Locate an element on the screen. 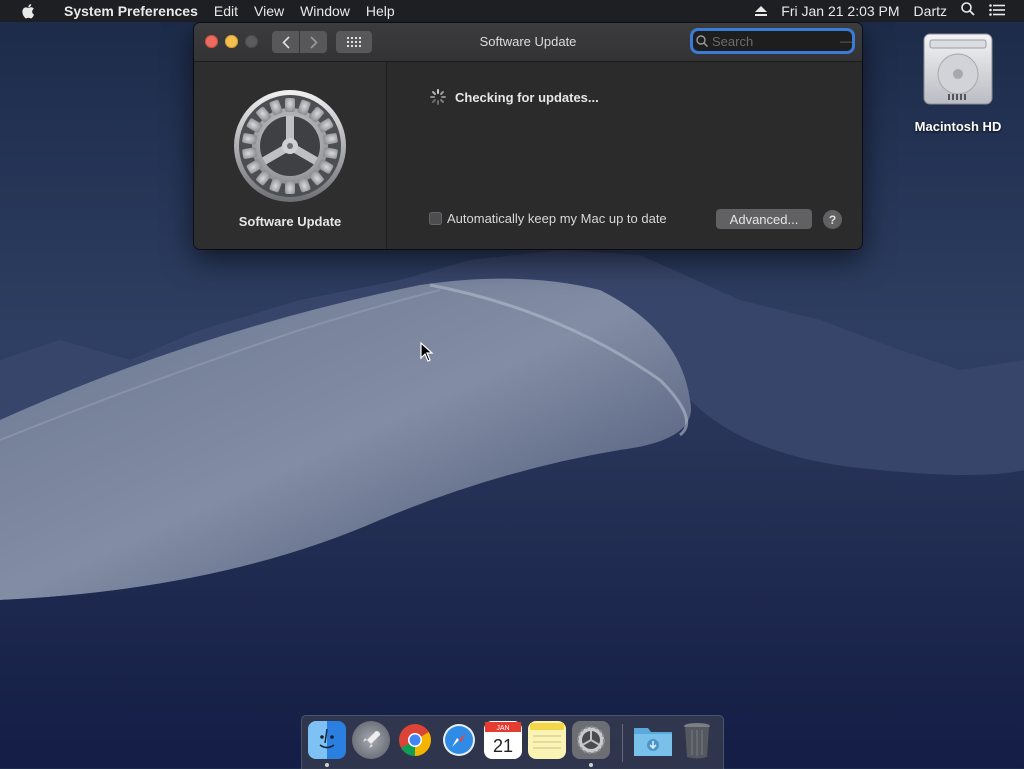 The height and width of the screenshot is (769, 1024). software-update-sidebar: Software Update is located at coordinates (290, 155).